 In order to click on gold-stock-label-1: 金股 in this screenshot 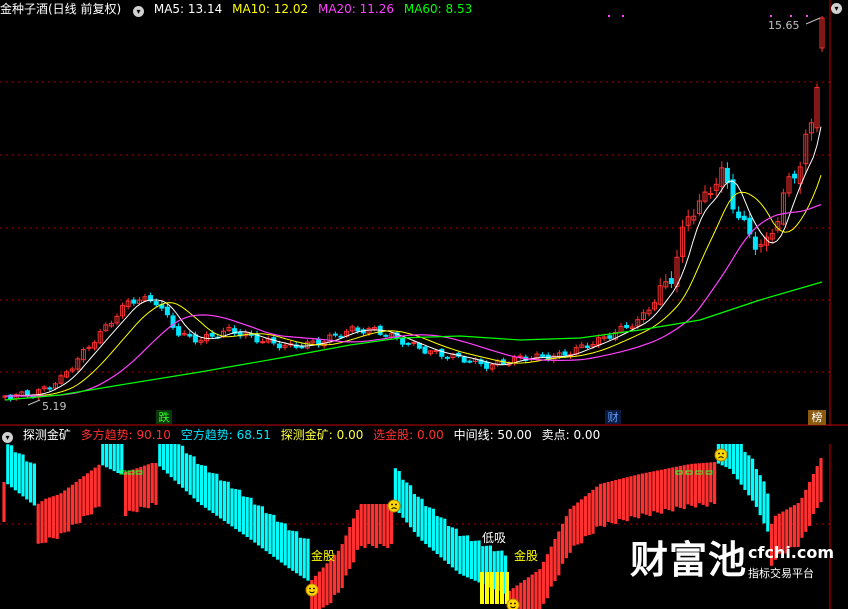, I will do `click(323, 555)`.